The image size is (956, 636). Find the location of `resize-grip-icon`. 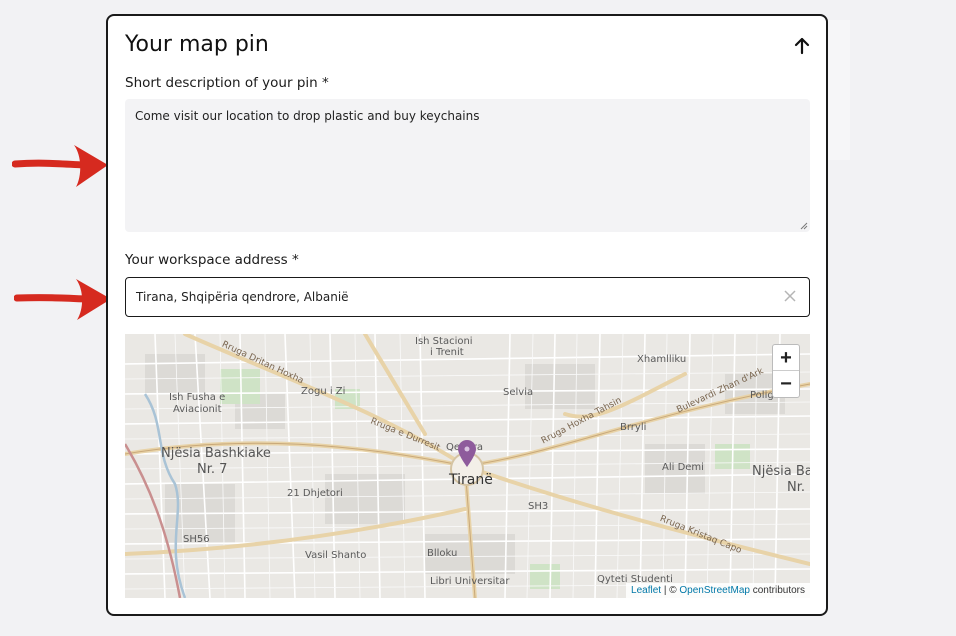

resize-grip-icon is located at coordinates (804, 226).